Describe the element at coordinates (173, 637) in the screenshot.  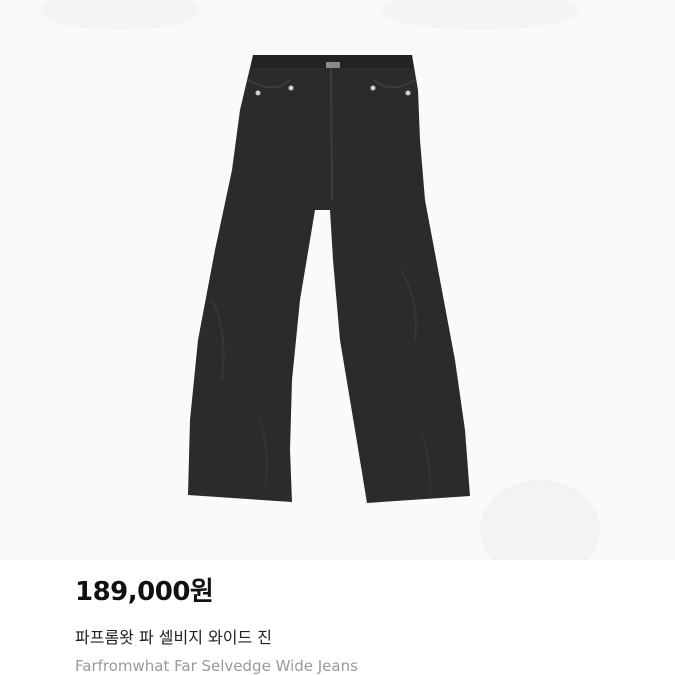
I see `product-name-korean: 파프롬왓 파 셀비지 와이드 진` at that location.